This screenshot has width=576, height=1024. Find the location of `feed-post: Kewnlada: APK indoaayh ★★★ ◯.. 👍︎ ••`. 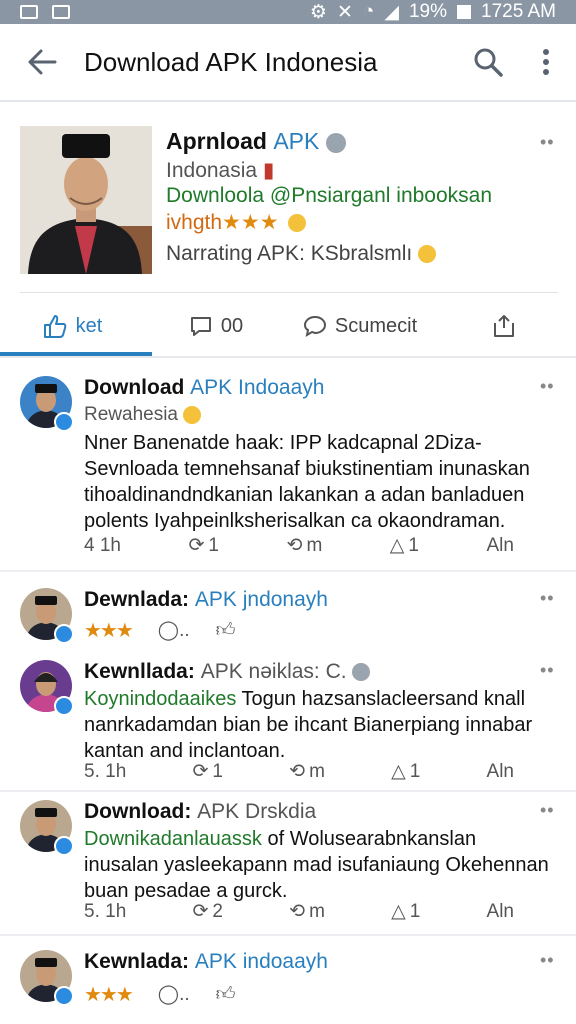

feed-post: Kewnlada: APK indoaayh ★★★ ◯.. 👍︎ •• is located at coordinates (288, 980).